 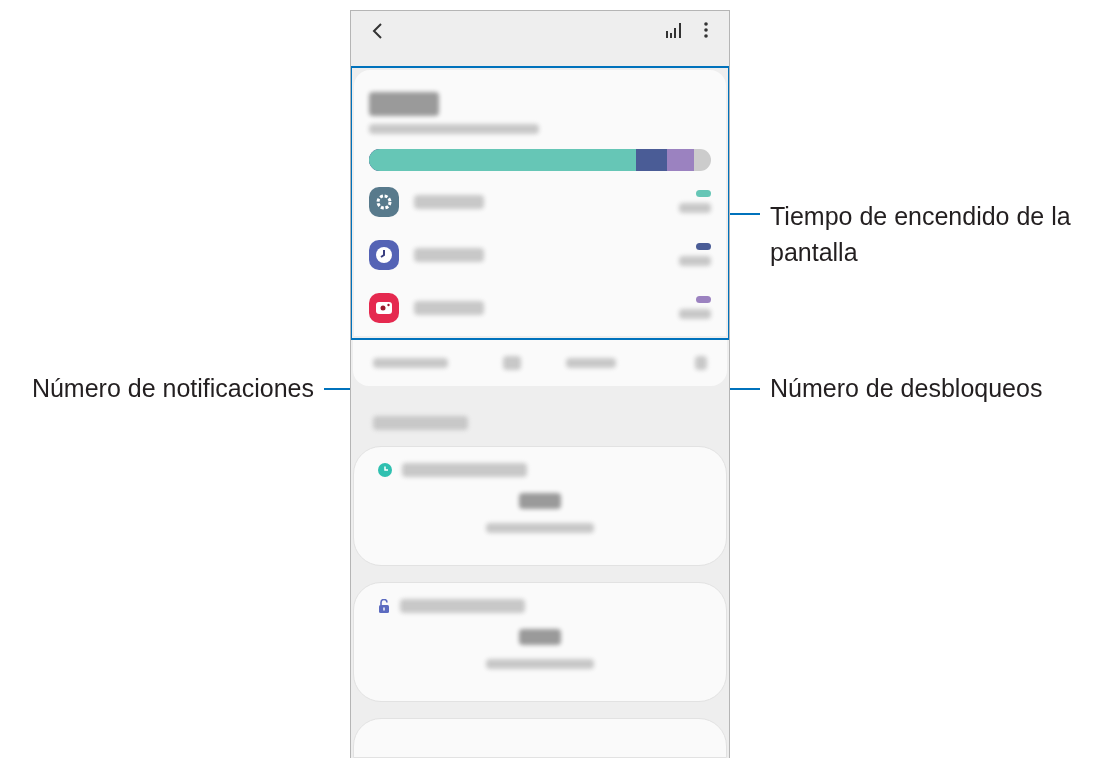 I want to click on callout-label: Número de notificaciones, so click(x=172, y=388).